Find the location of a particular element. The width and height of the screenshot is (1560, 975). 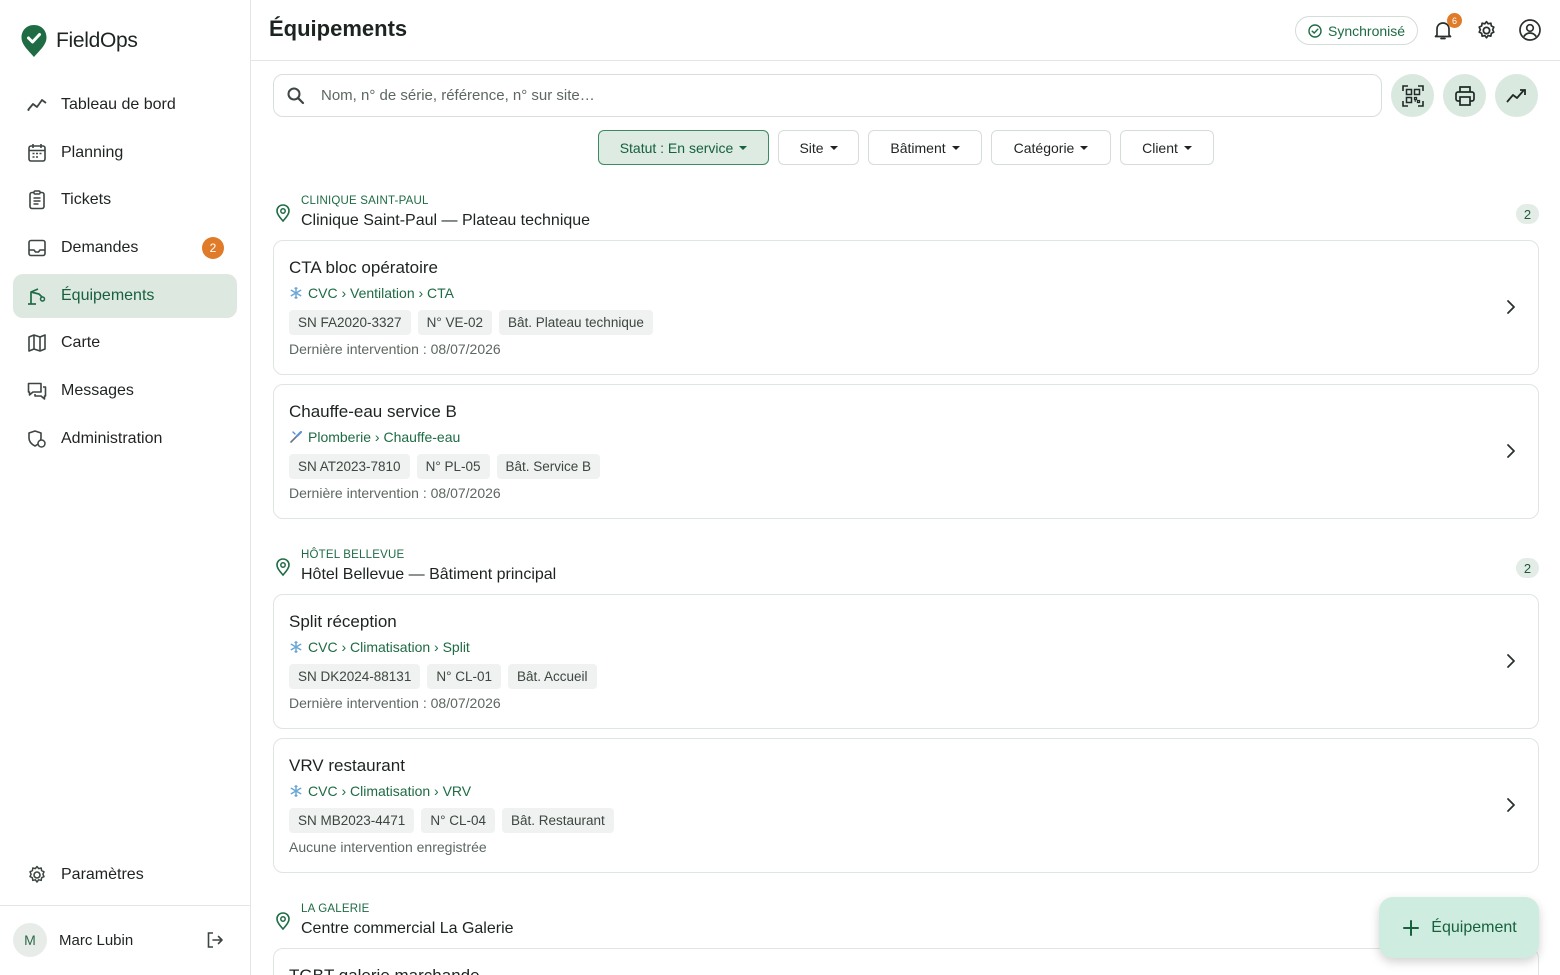

search-icon is located at coordinates (296, 95).